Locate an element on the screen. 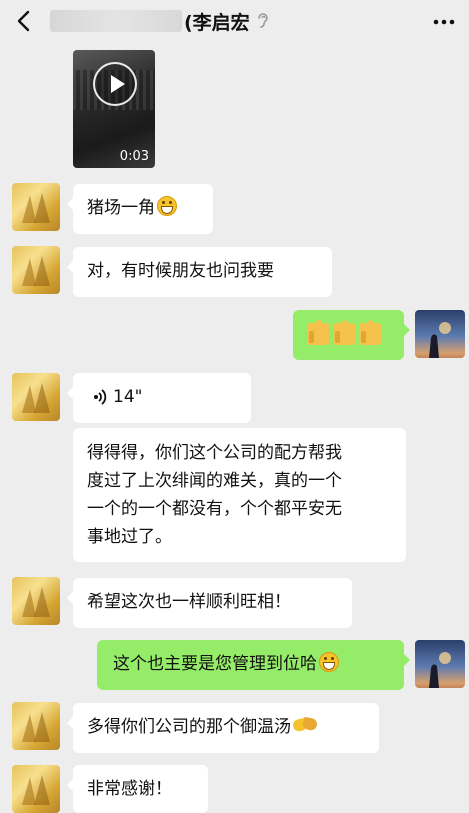 The height and width of the screenshot is (813, 469). chat-title: (李启宏 is located at coordinates (217, 22).